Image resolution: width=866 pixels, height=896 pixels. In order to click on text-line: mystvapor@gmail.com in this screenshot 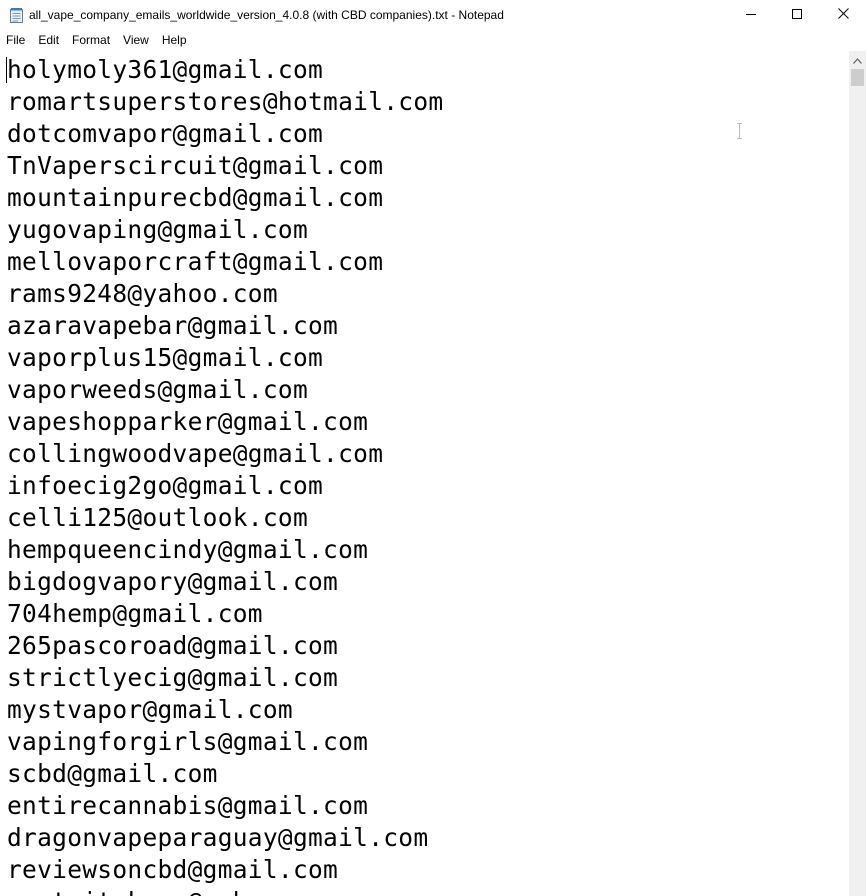, I will do `click(225, 710)`.